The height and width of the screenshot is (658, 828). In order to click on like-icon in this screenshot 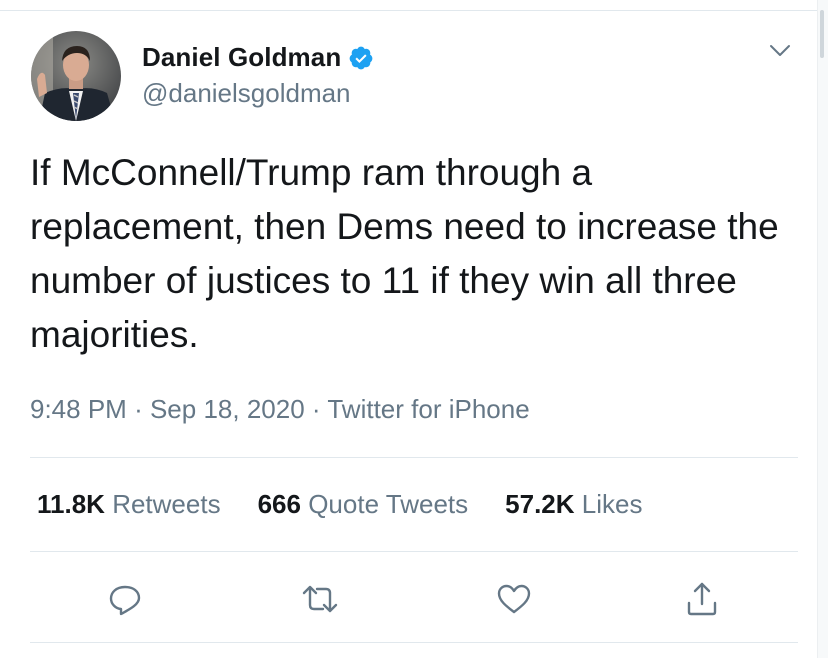, I will do `click(514, 599)`.